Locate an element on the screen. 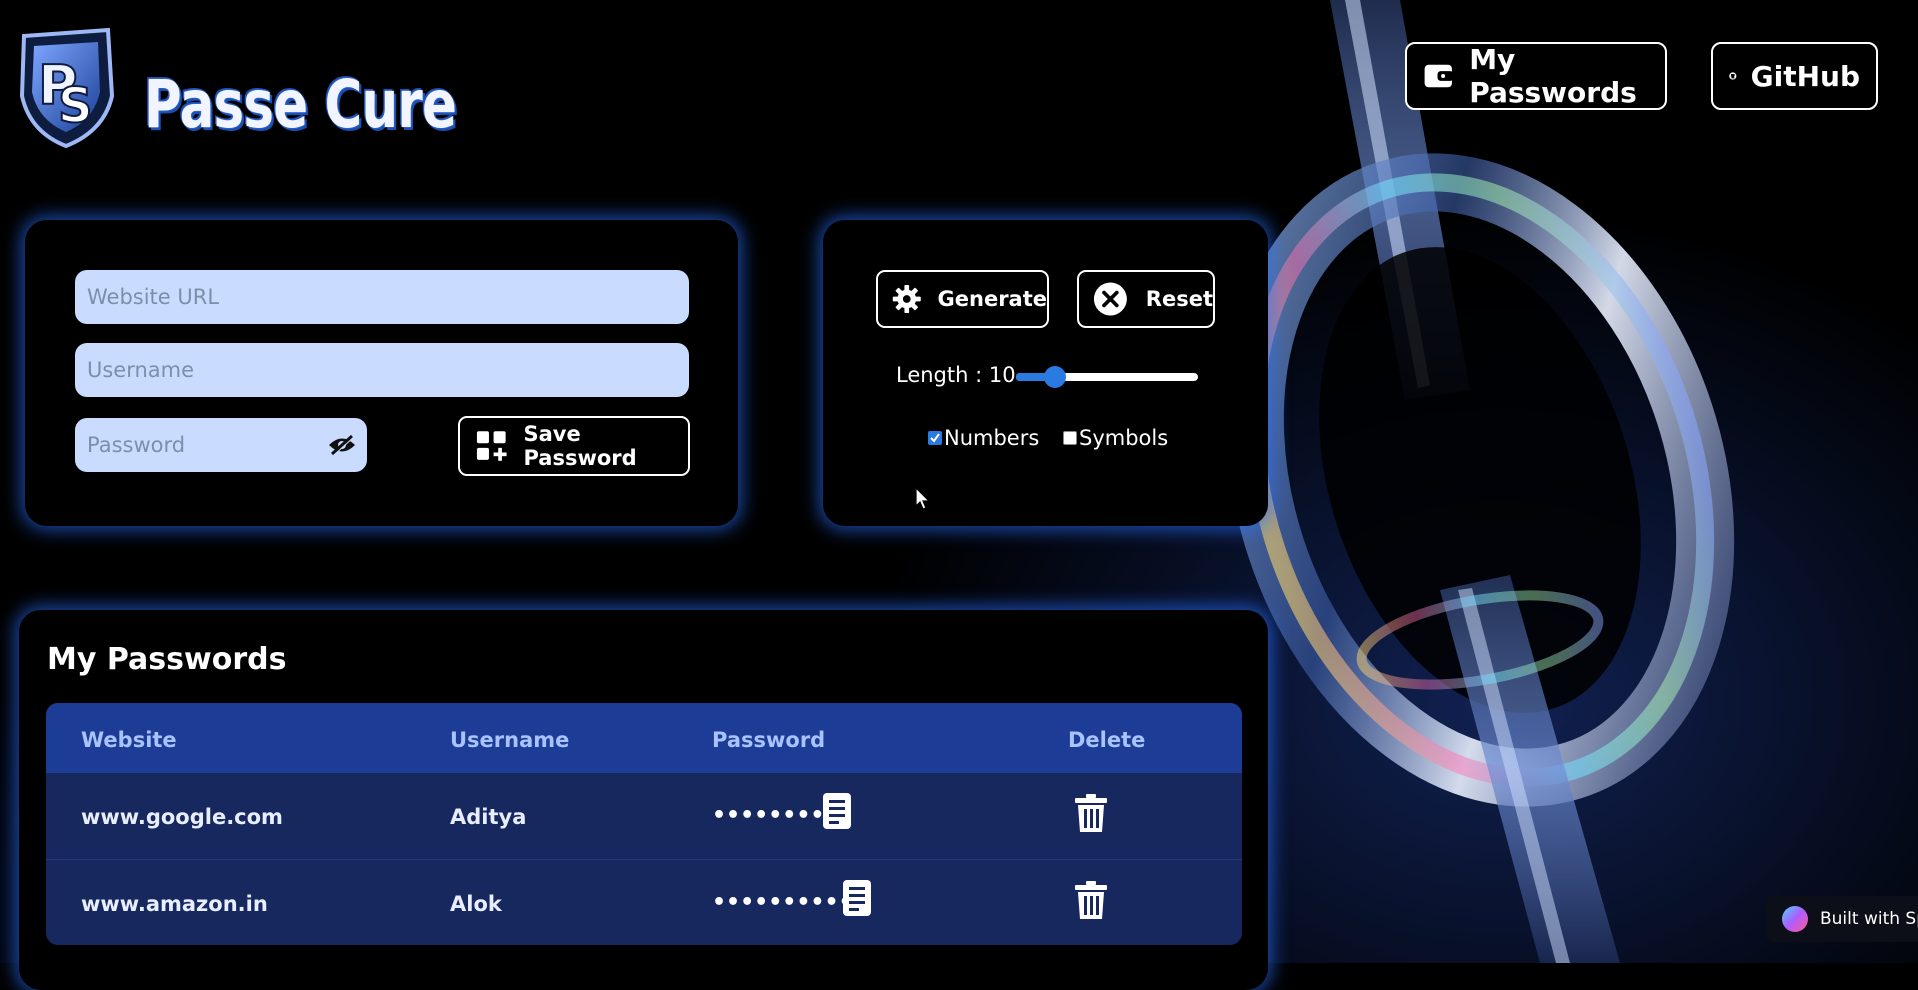 The height and width of the screenshot is (990, 1918). column-header-website: Website is located at coordinates (129, 740).